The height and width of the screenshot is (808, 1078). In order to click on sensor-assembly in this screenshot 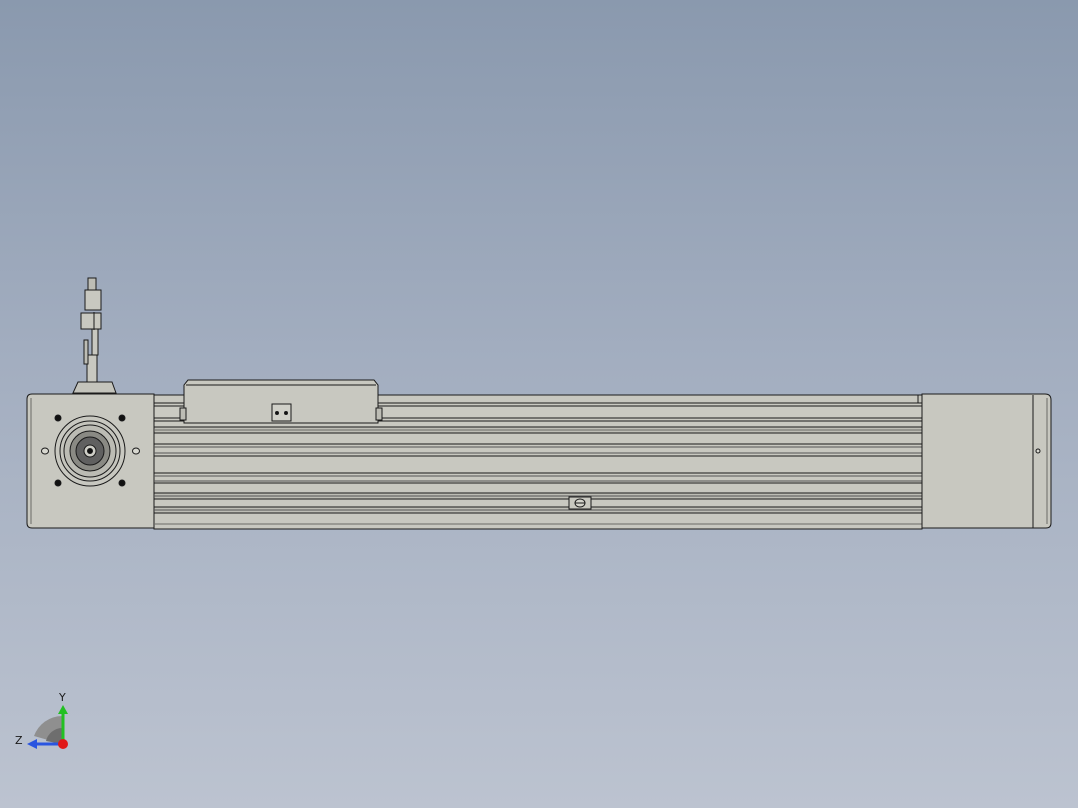, I will do `click(94, 335)`.